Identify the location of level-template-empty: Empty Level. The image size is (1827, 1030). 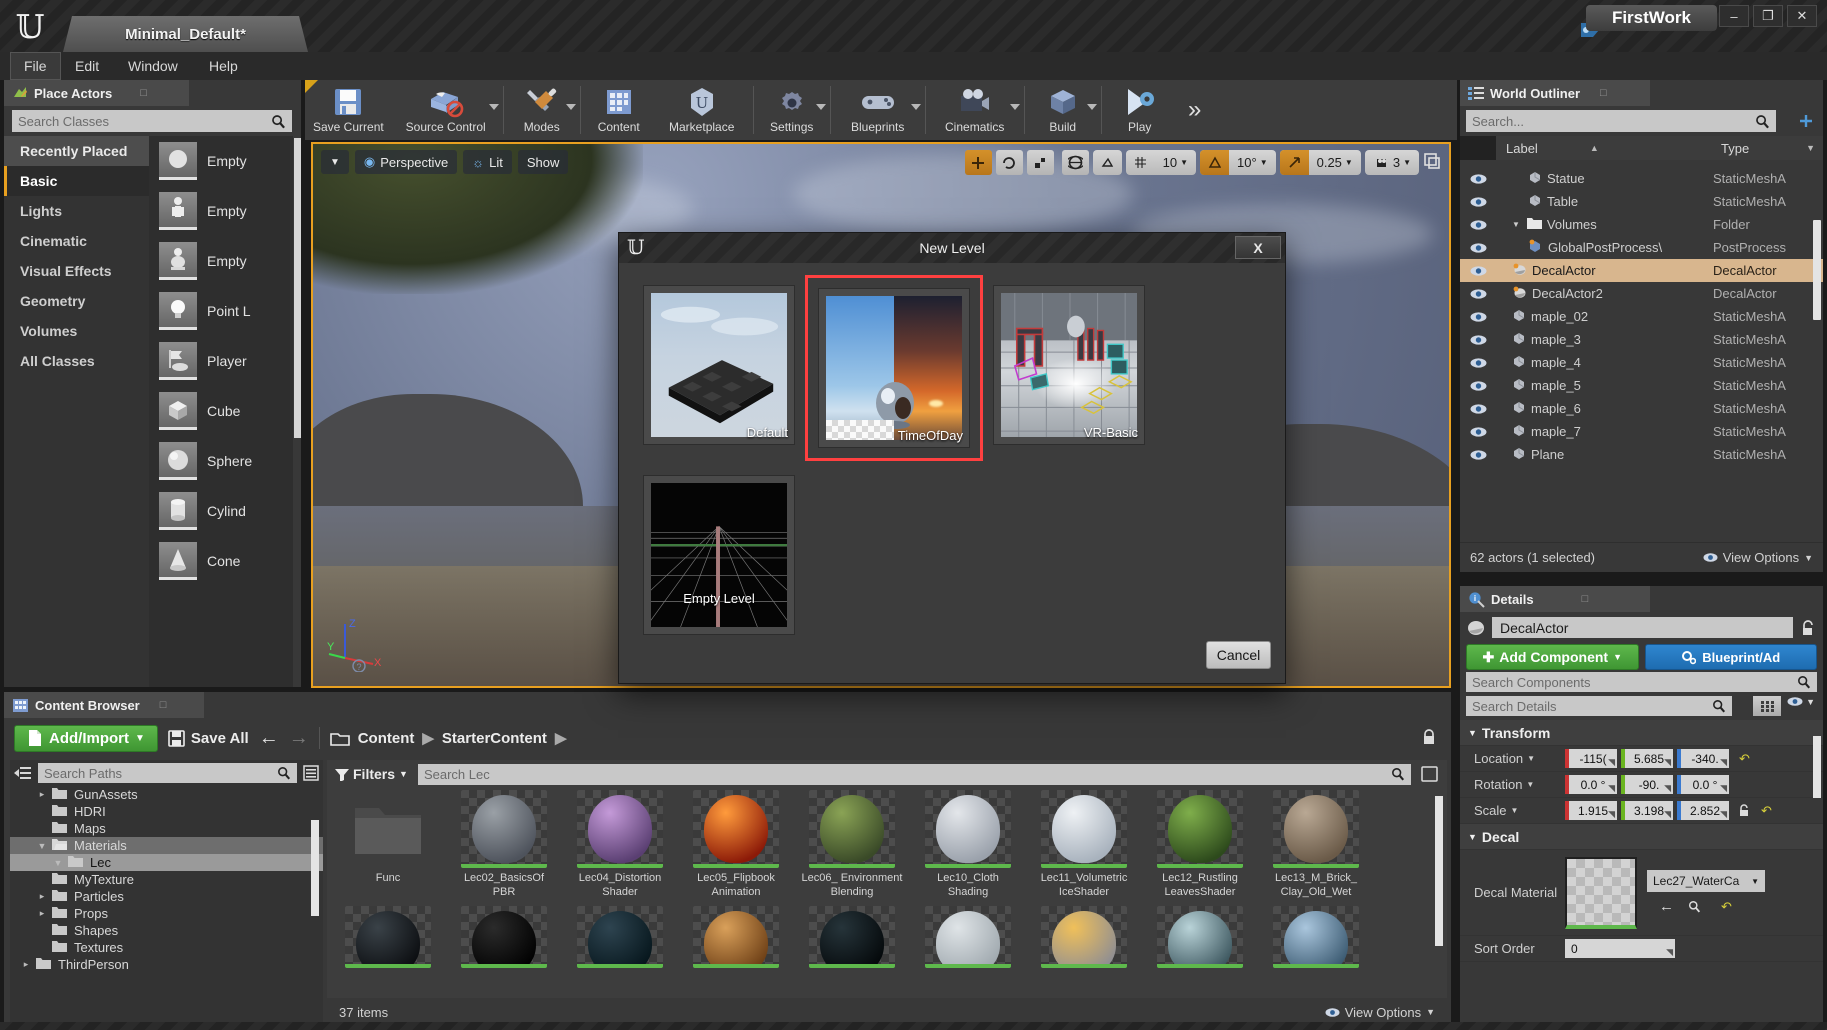
(719, 555).